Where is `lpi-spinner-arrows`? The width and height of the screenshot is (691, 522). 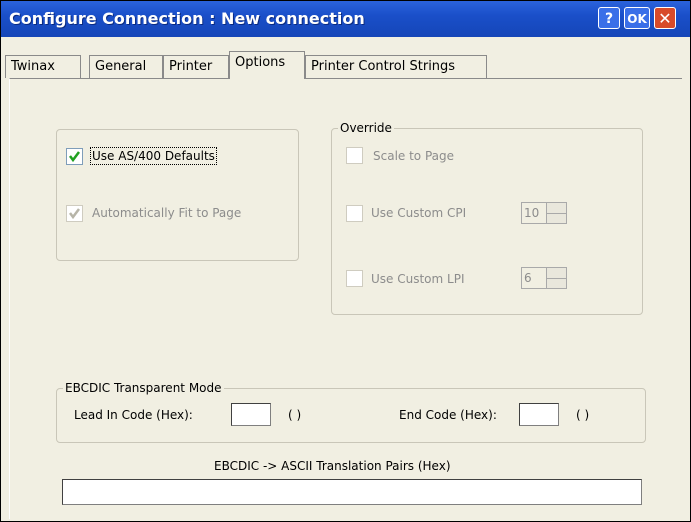
lpi-spinner-arrows is located at coordinates (556, 278).